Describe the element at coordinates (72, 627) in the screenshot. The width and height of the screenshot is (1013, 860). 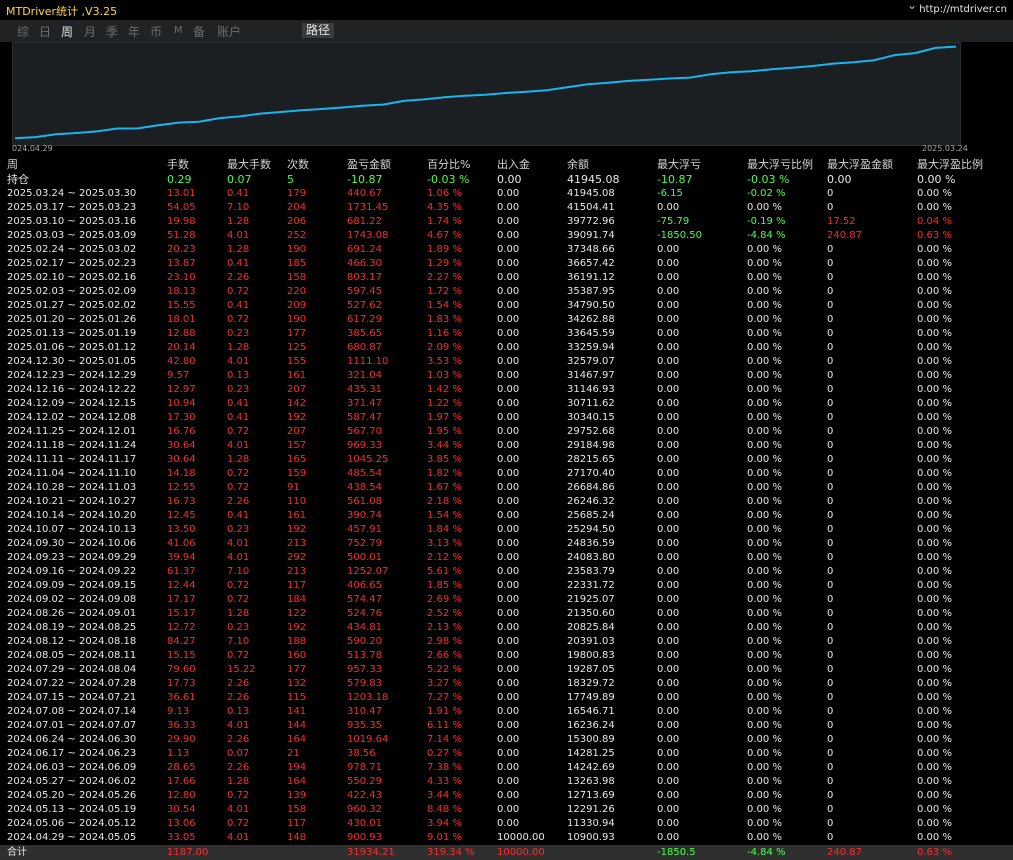
I see `cell-col-0: 2024.08.19 ~ 2024.08.25` at that location.